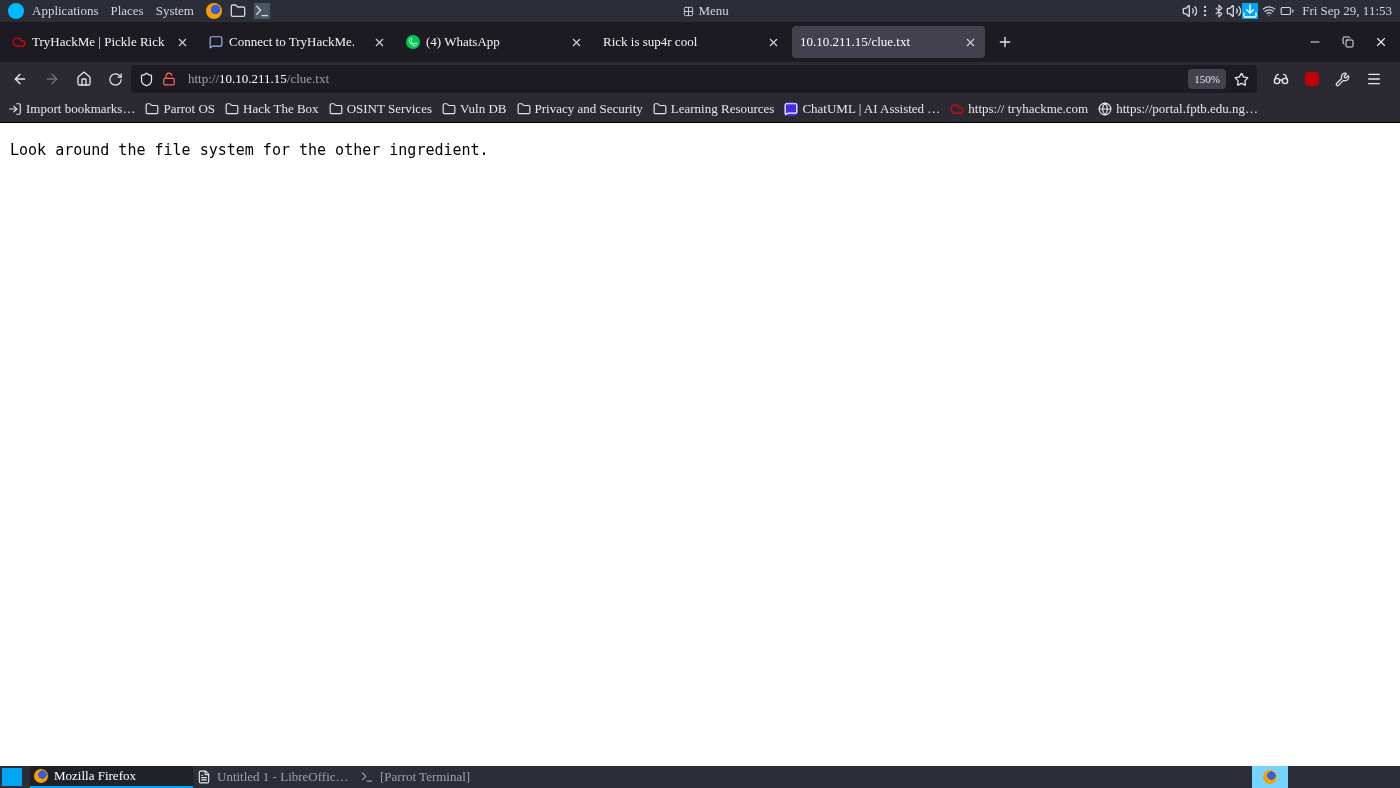 Image resolution: width=1400 pixels, height=788 pixels. What do you see at coordinates (174, 11) in the screenshot?
I see `panel-menu: System` at bounding box center [174, 11].